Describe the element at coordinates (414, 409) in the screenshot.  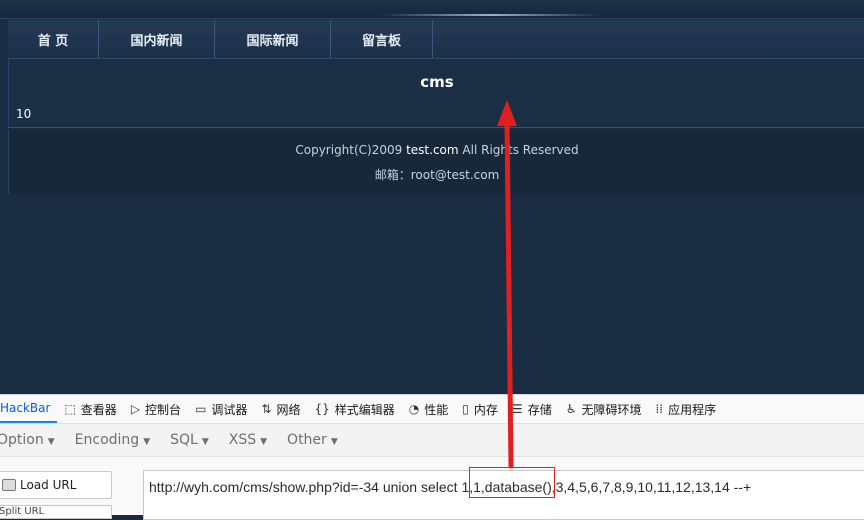
I see `performance-icon: ◔` at that location.